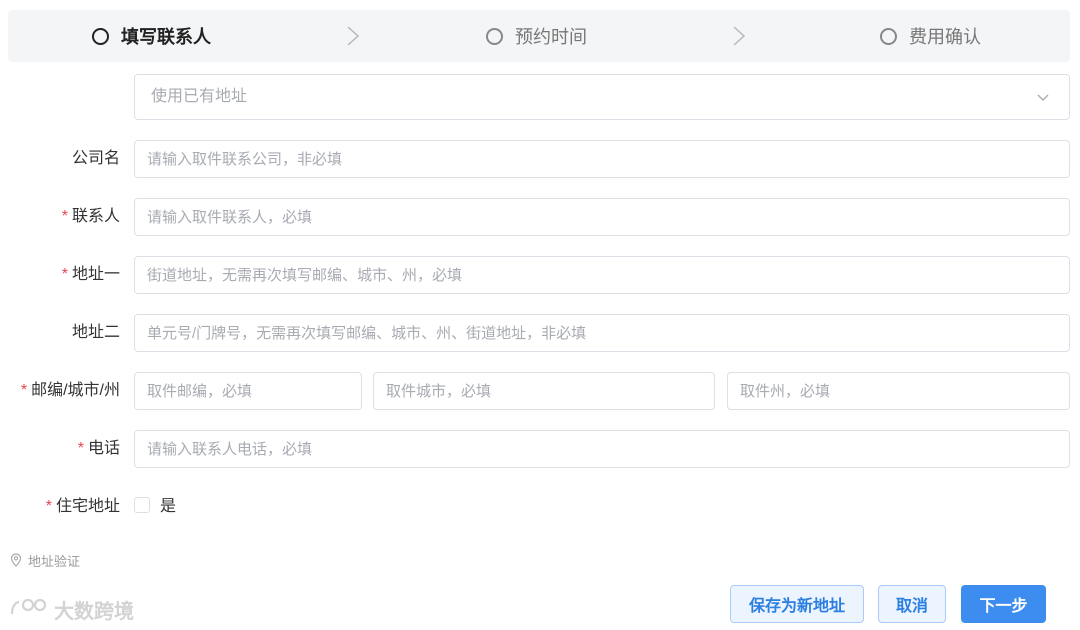 The image size is (1080, 630). I want to click on watermark: 大数跨境, so click(72, 609).